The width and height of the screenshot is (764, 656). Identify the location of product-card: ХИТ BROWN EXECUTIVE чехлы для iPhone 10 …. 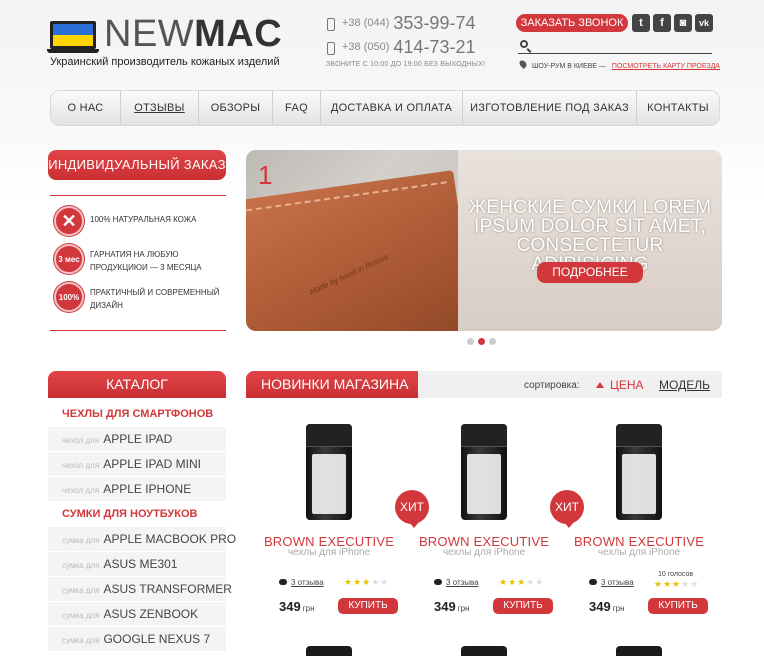
(632, 515).